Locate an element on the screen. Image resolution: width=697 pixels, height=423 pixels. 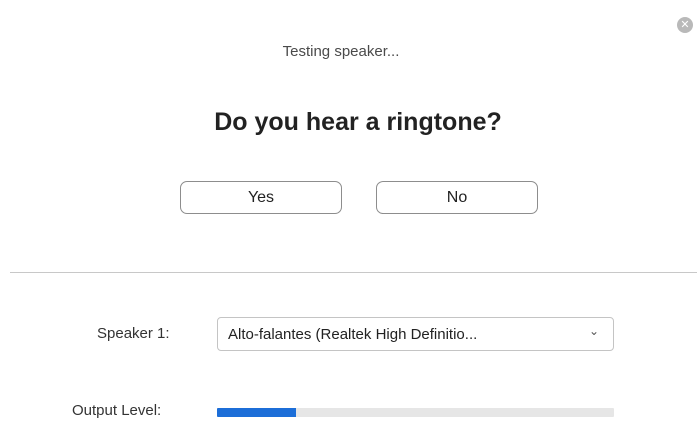
close-icon: ✕ is located at coordinates (685, 25).